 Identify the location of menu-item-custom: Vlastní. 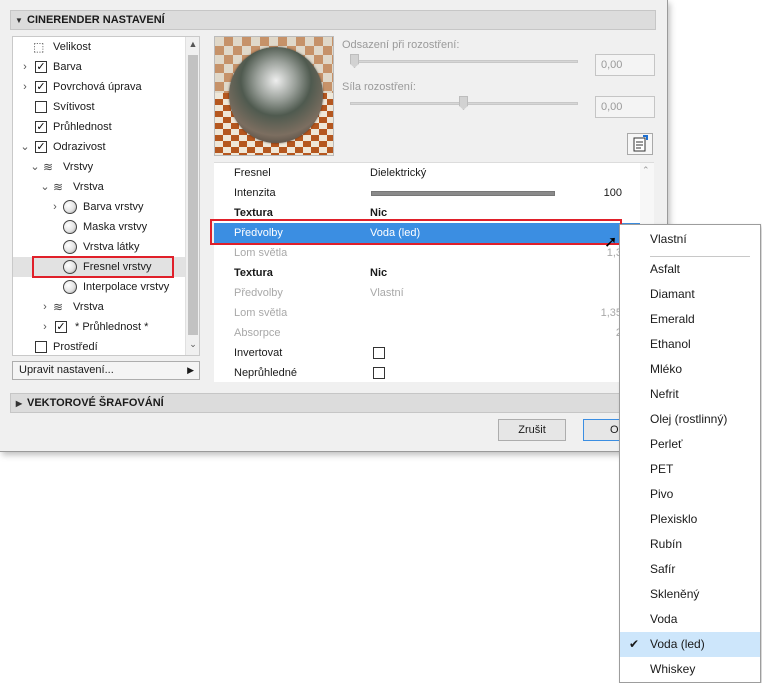
(690, 239).